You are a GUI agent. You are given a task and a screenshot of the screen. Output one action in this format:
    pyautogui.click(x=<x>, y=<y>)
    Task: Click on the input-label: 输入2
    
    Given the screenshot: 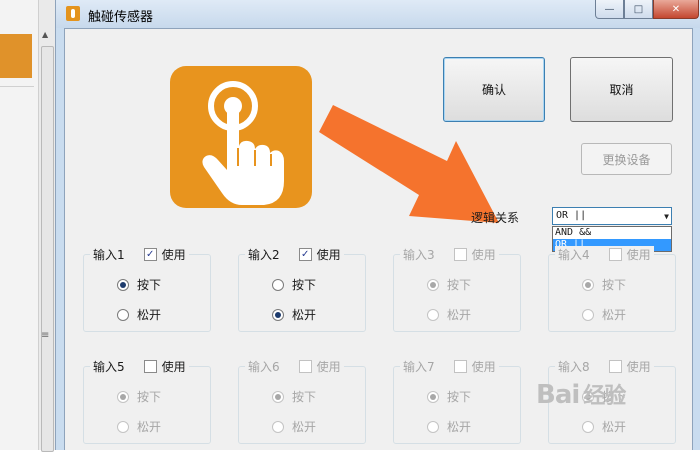 What is the action you would take?
    pyautogui.click(x=264, y=255)
    